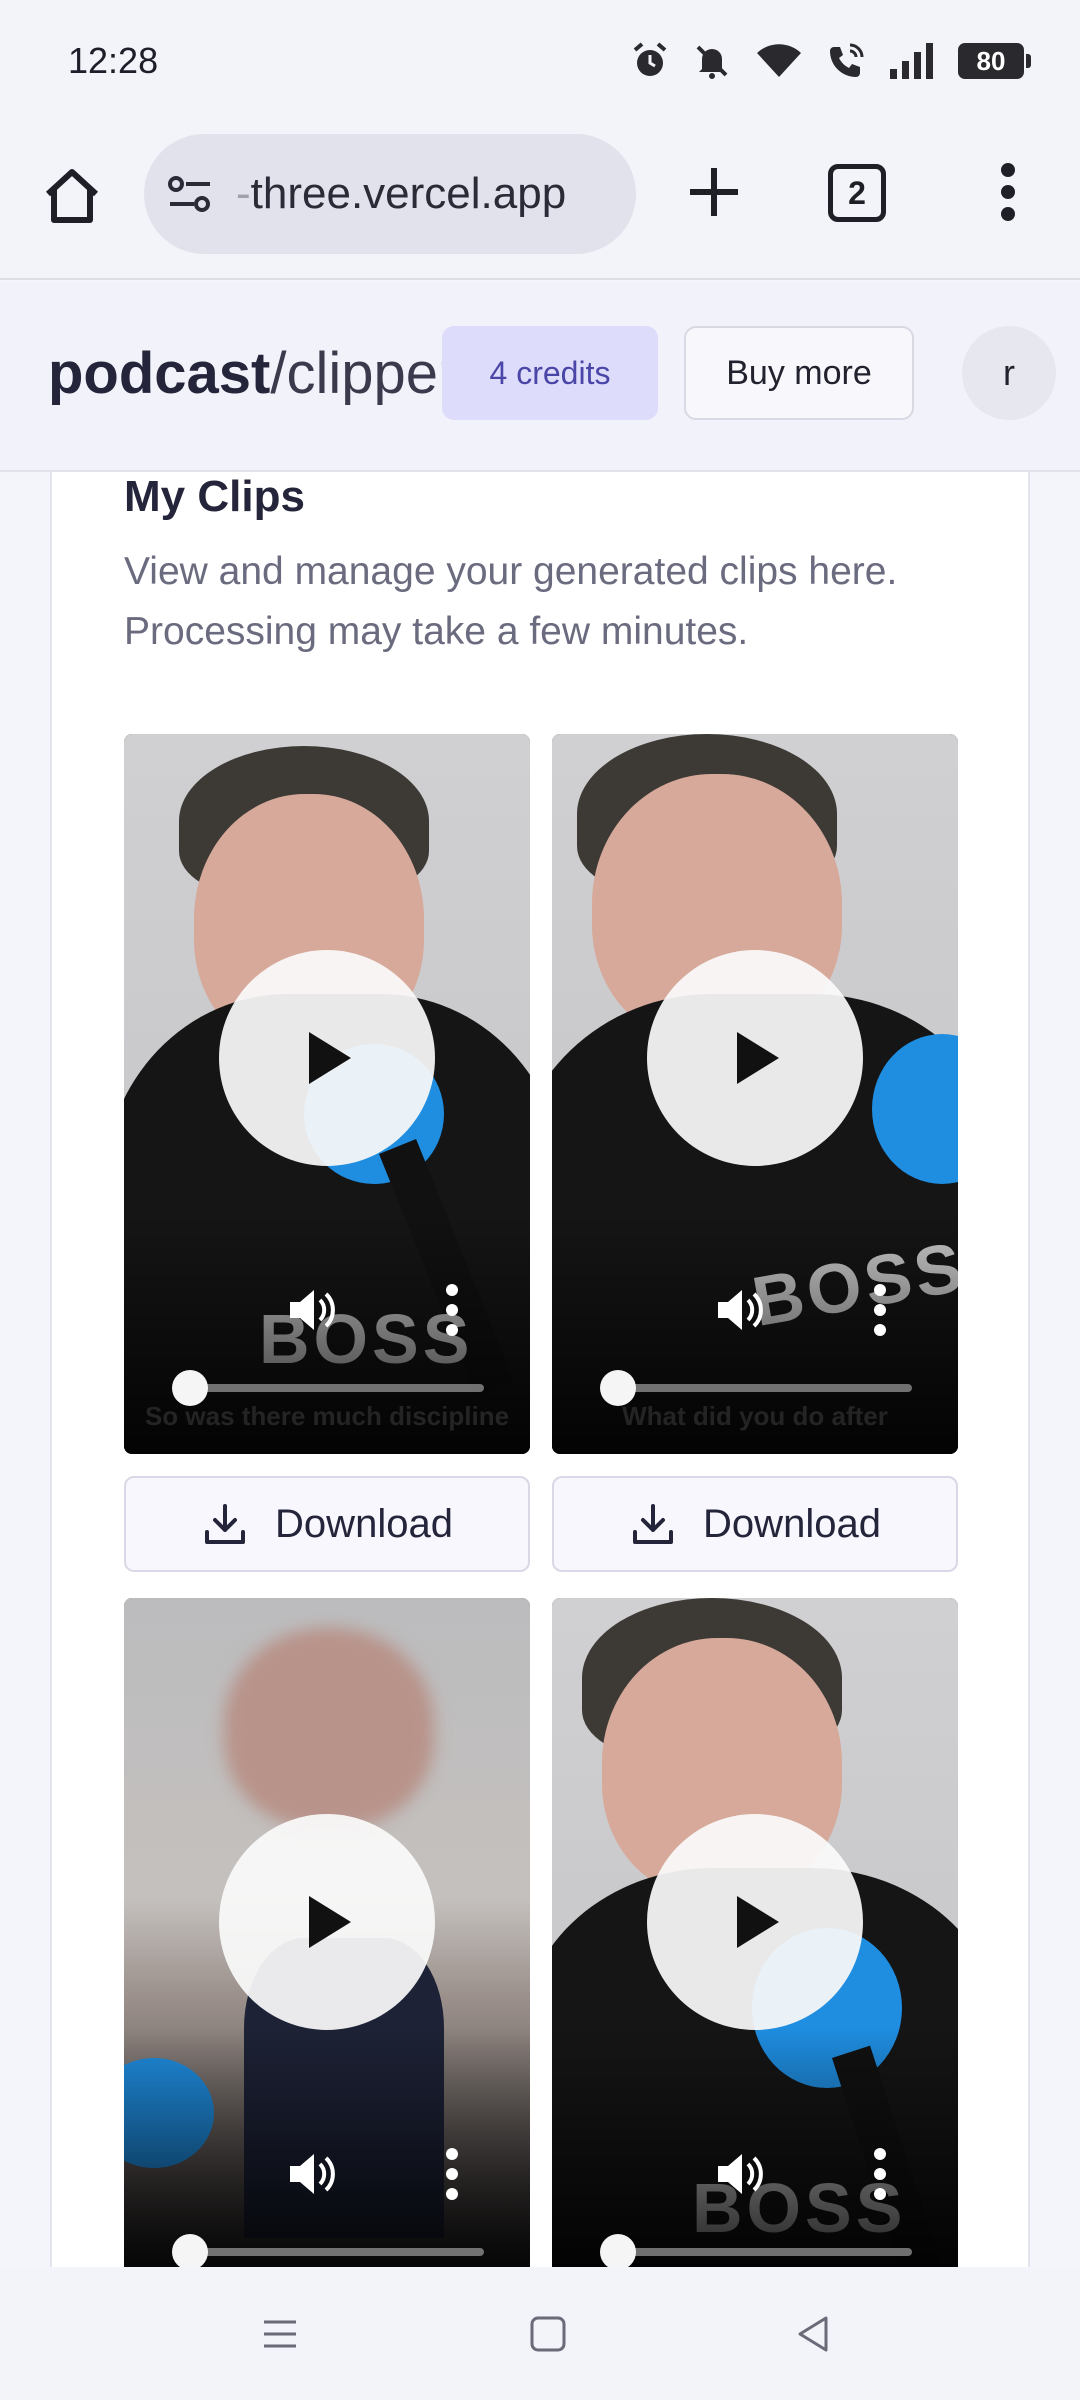 The image size is (1080, 2400). Describe the element at coordinates (1009, 373) in the screenshot. I see `avatar: r` at that location.